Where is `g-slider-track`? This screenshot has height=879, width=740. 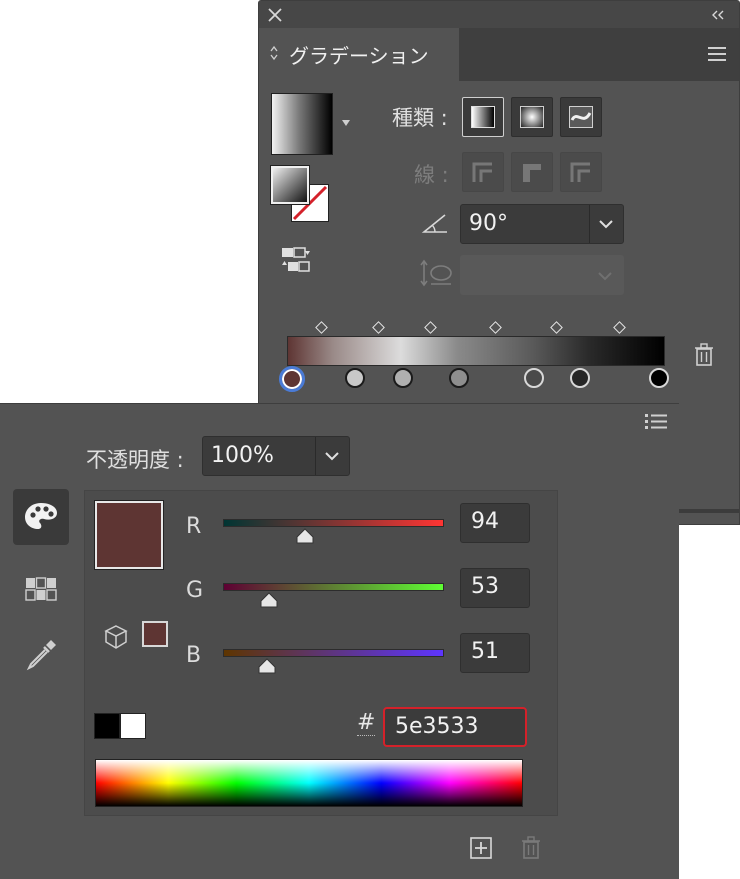
g-slider-track is located at coordinates (333, 587).